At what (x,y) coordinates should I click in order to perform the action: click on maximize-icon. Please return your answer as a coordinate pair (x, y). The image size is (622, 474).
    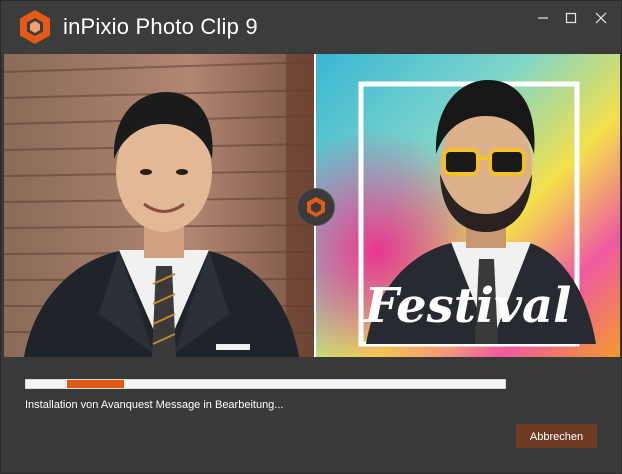
    Looking at the image, I should click on (571, 18).